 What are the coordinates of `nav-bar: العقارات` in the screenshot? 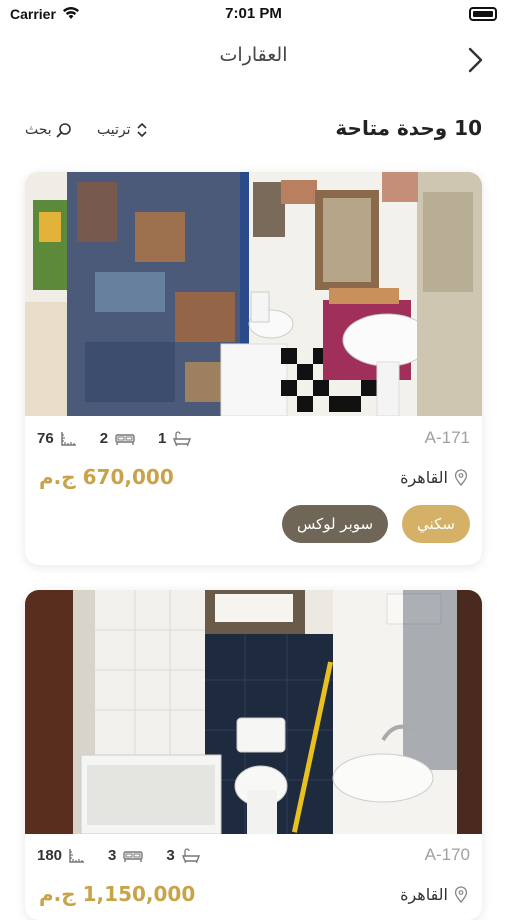 It's located at (253, 59).